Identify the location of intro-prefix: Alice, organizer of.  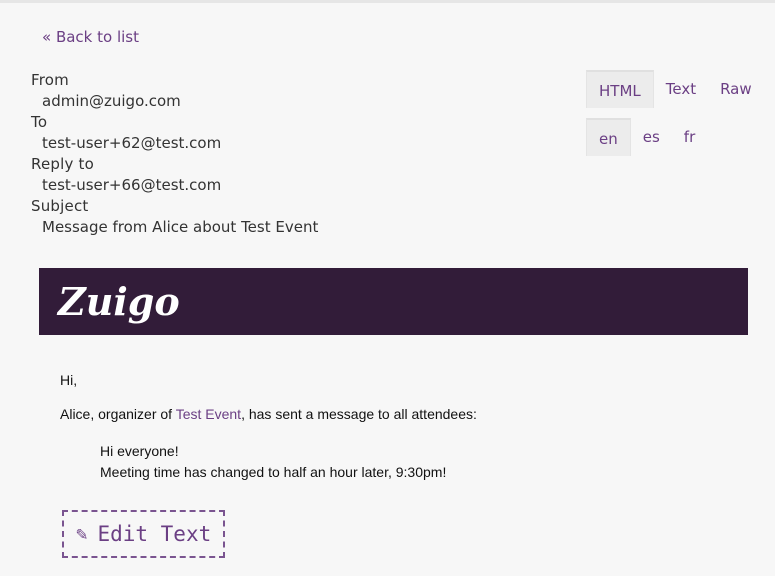
(118, 414).